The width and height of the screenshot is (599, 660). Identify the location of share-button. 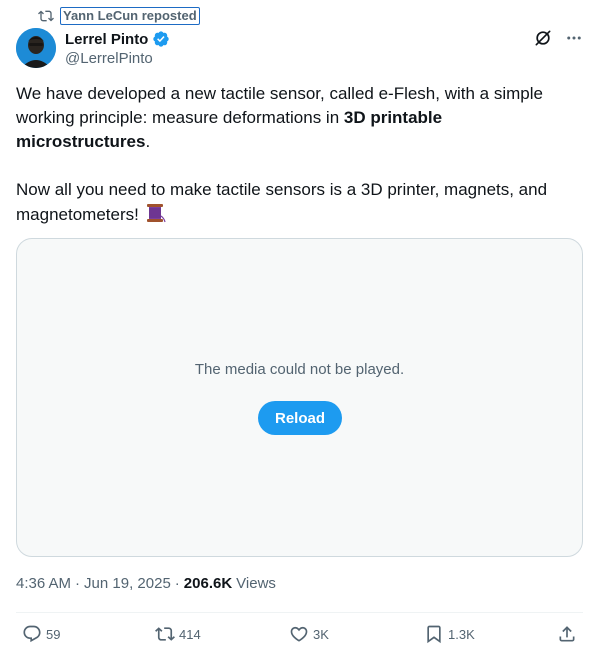
(567, 634).